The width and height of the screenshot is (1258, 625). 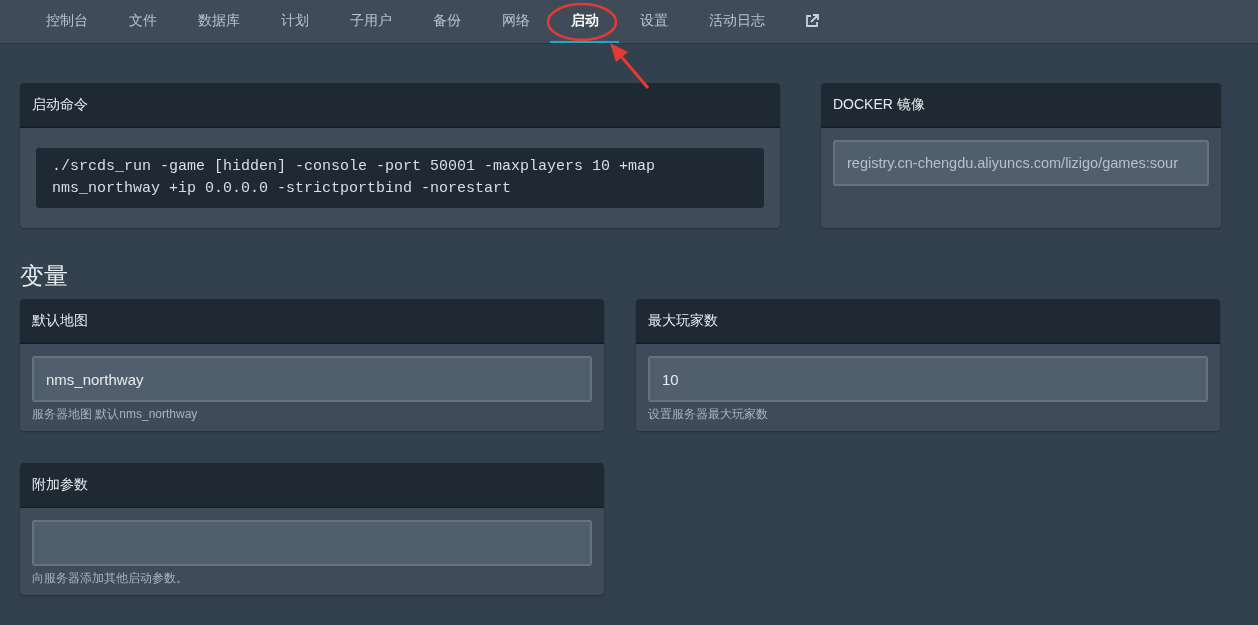 What do you see at coordinates (928, 379) in the screenshot?
I see `input-field: 10` at bounding box center [928, 379].